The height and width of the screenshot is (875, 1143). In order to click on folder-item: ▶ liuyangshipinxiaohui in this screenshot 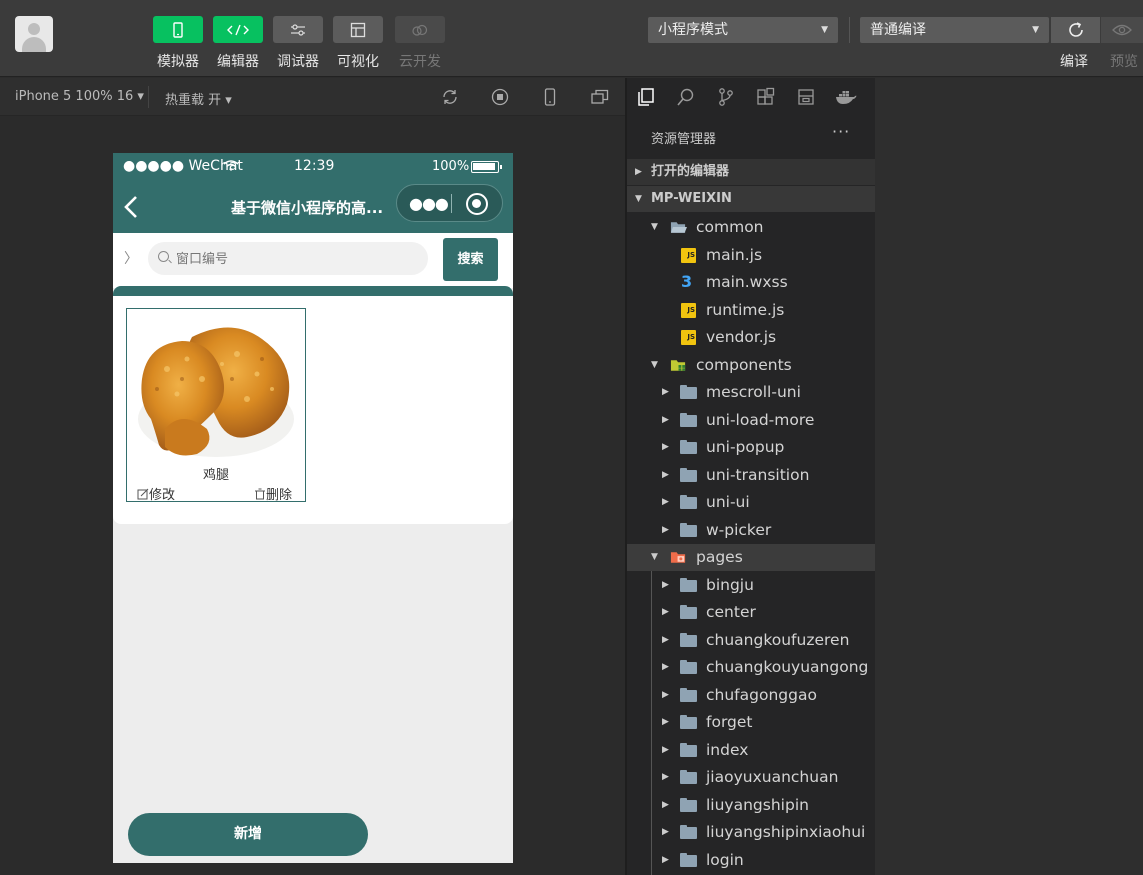, I will do `click(751, 832)`.